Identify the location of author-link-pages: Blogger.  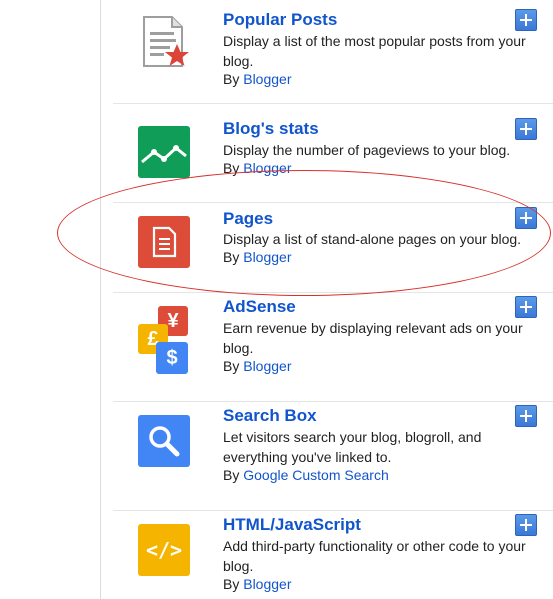
(267, 257).